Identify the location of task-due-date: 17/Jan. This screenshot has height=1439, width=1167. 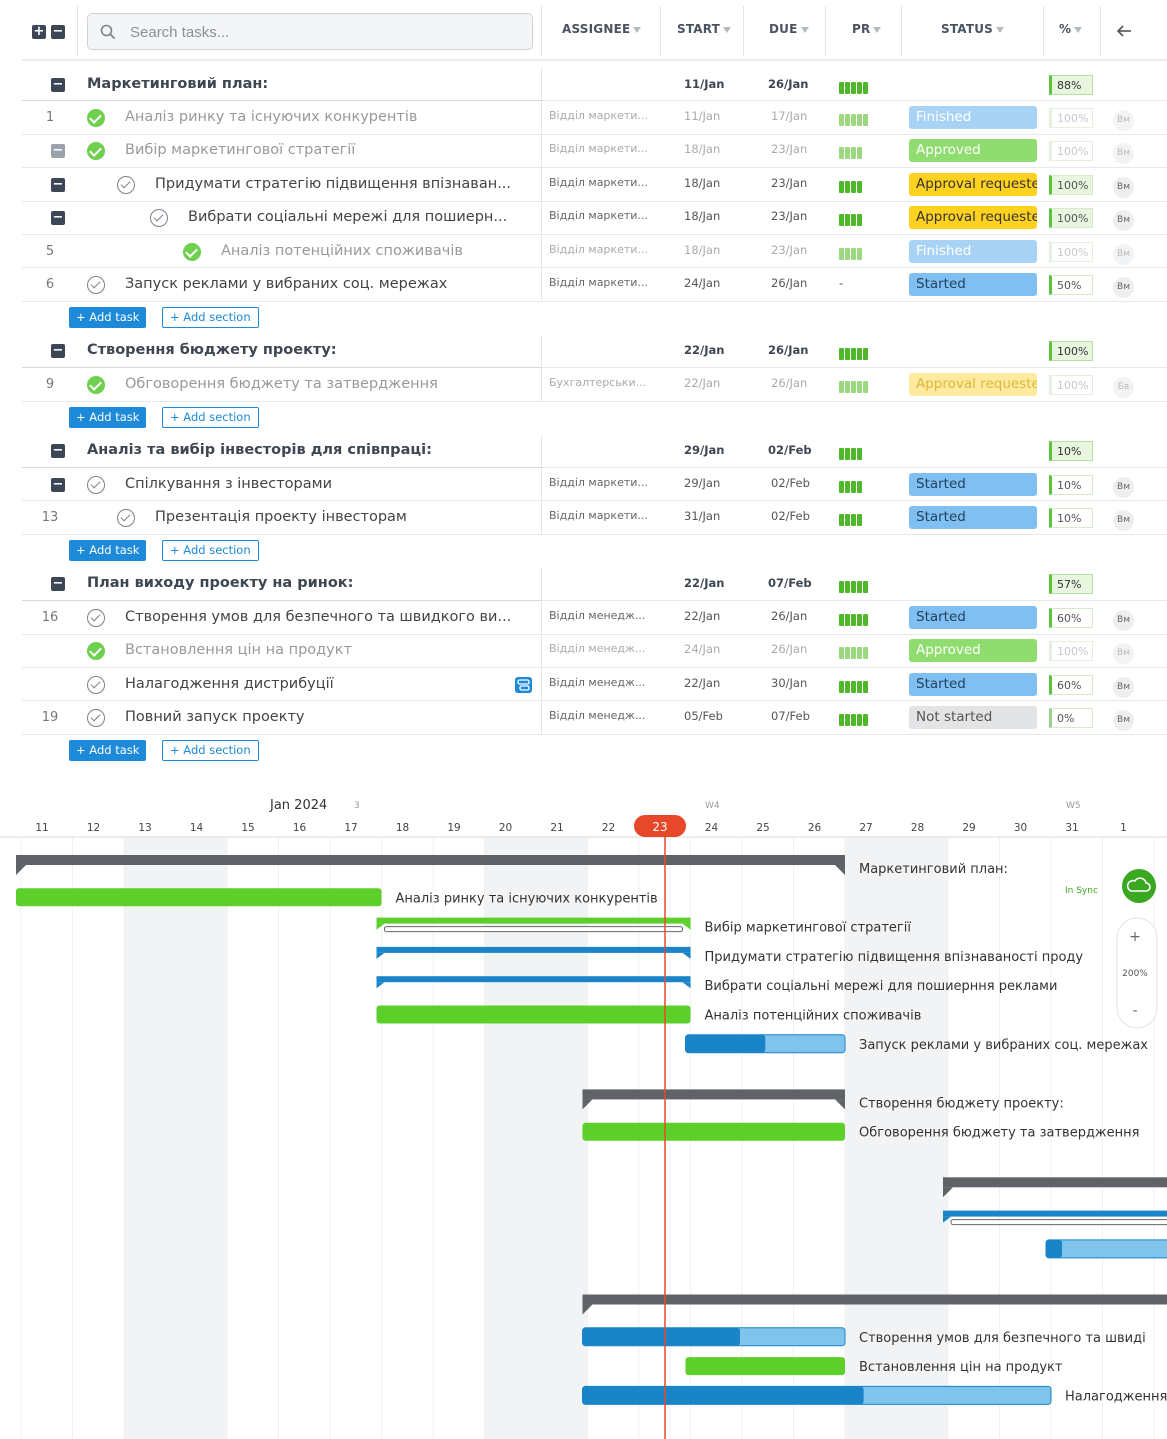
(789, 116).